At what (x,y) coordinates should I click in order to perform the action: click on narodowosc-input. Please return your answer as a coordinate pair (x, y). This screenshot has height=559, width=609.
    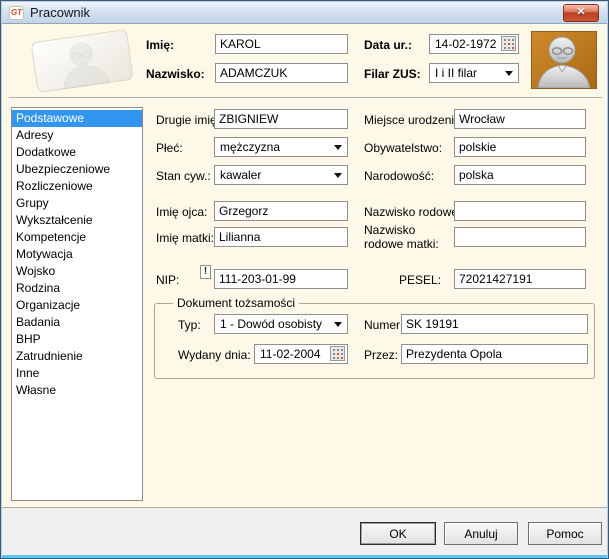
    Looking at the image, I should click on (520, 175).